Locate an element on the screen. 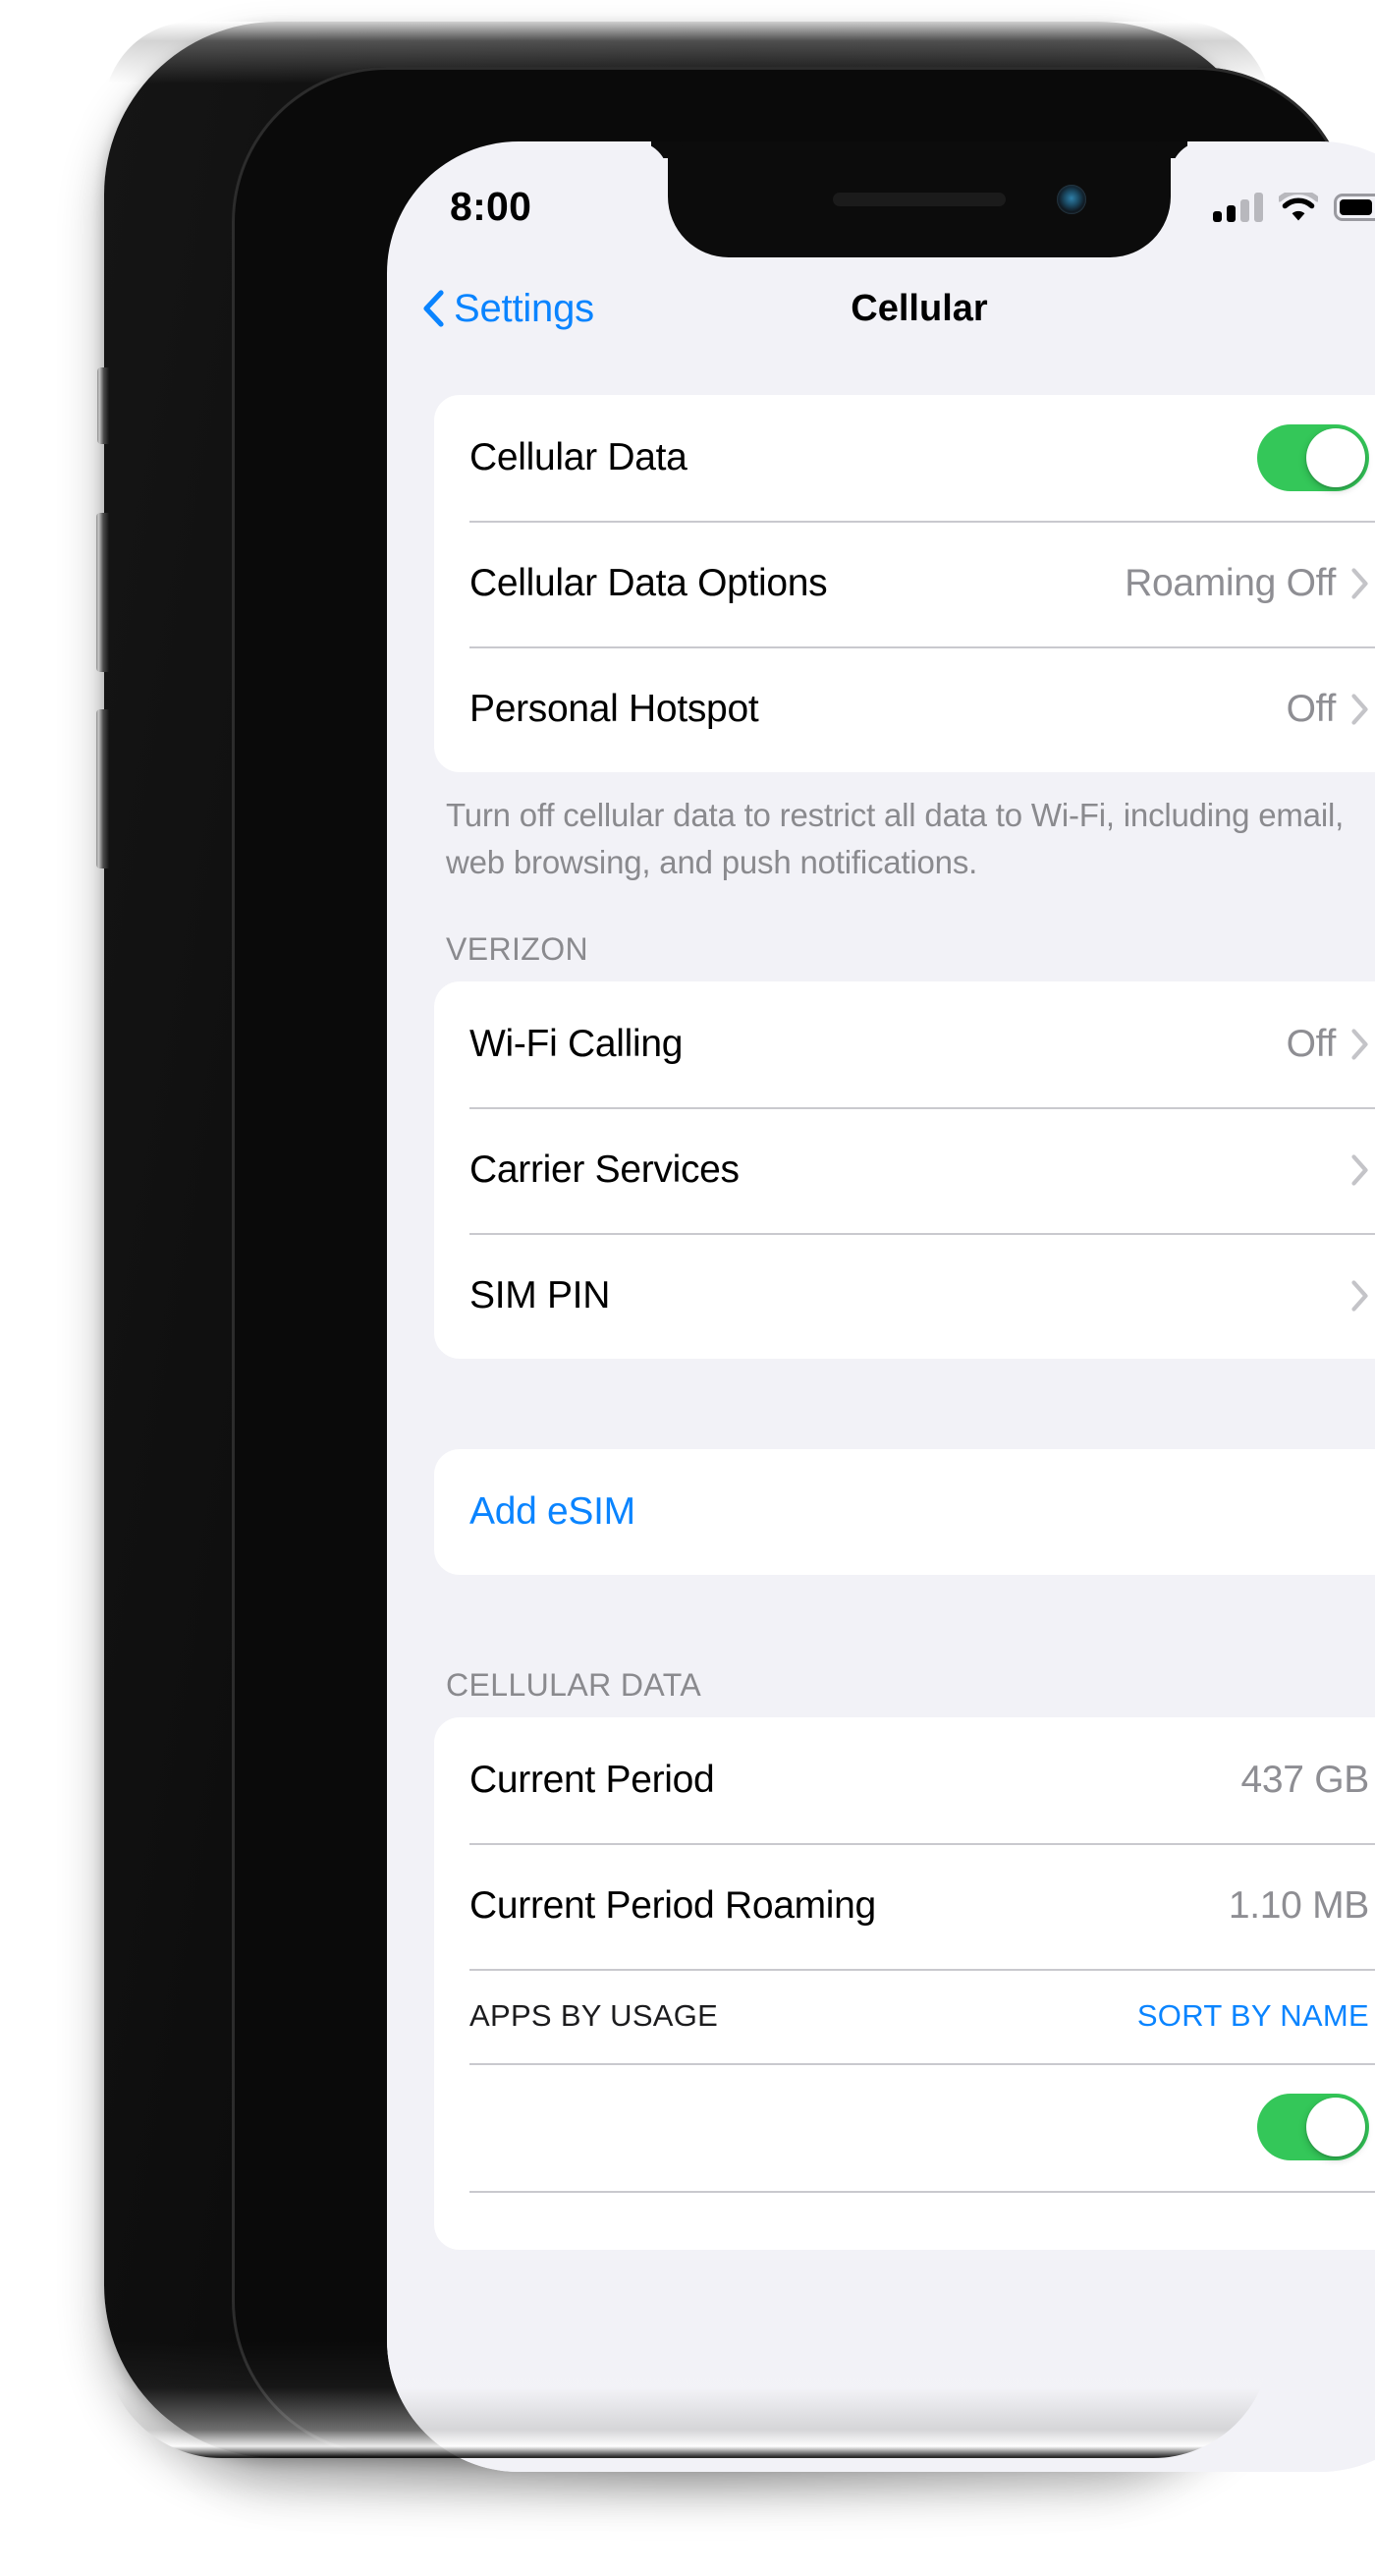  apps-by-usage-label: APPS BY USAGE is located at coordinates (594, 2015).